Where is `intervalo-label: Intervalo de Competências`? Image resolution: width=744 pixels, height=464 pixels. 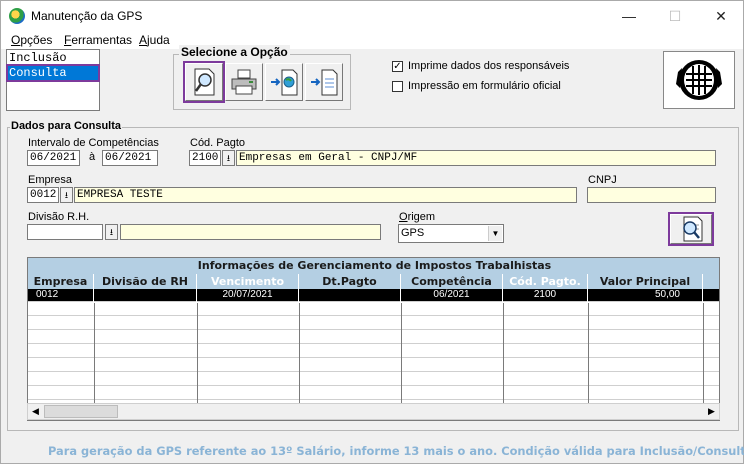 intervalo-label: Intervalo de Competências is located at coordinates (93, 143).